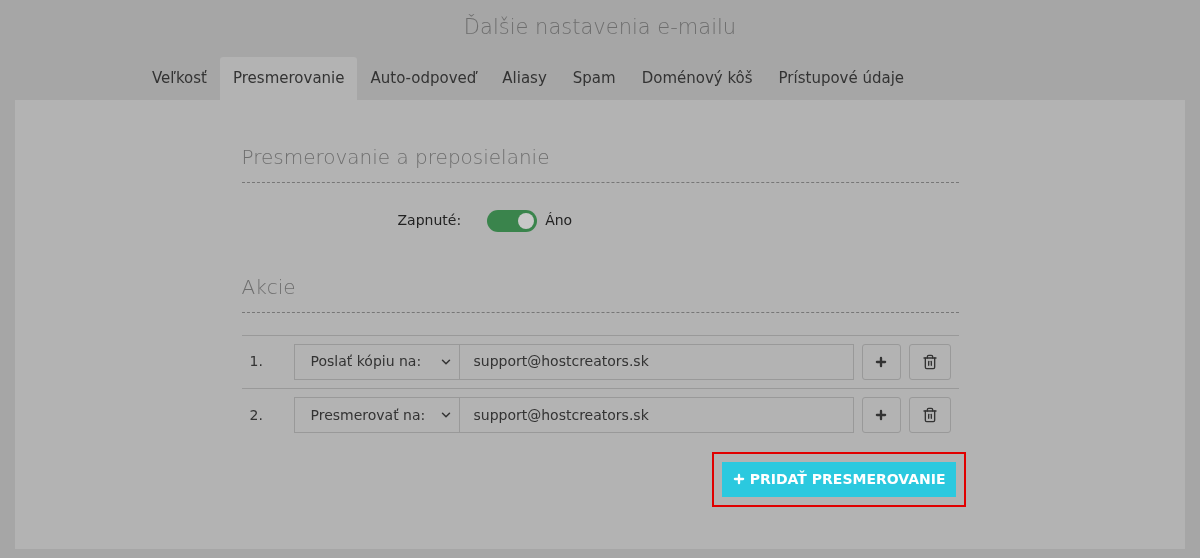  I want to click on tab: Veľkosť, so click(179, 78).